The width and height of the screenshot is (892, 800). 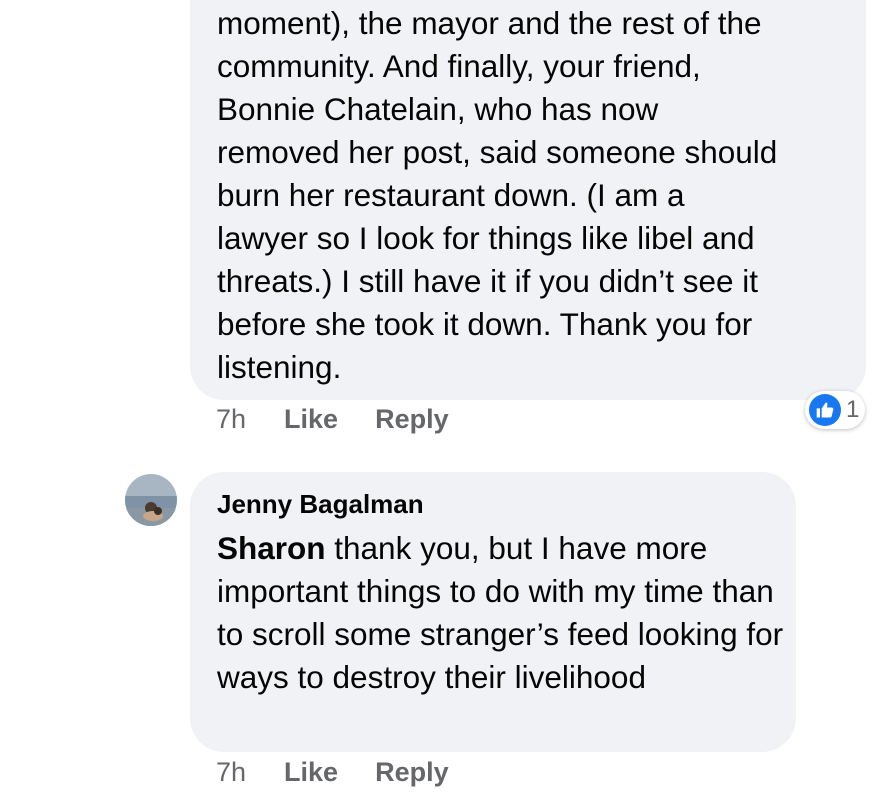 What do you see at coordinates (825, 410) in the screenshot?
I see `thumbs-up-icon` at bounding box center [825, 410].